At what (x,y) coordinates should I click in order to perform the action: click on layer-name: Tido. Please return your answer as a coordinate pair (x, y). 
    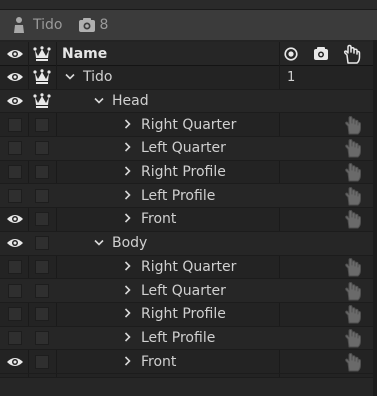
    Looking at the image, I should click on (87, 77).